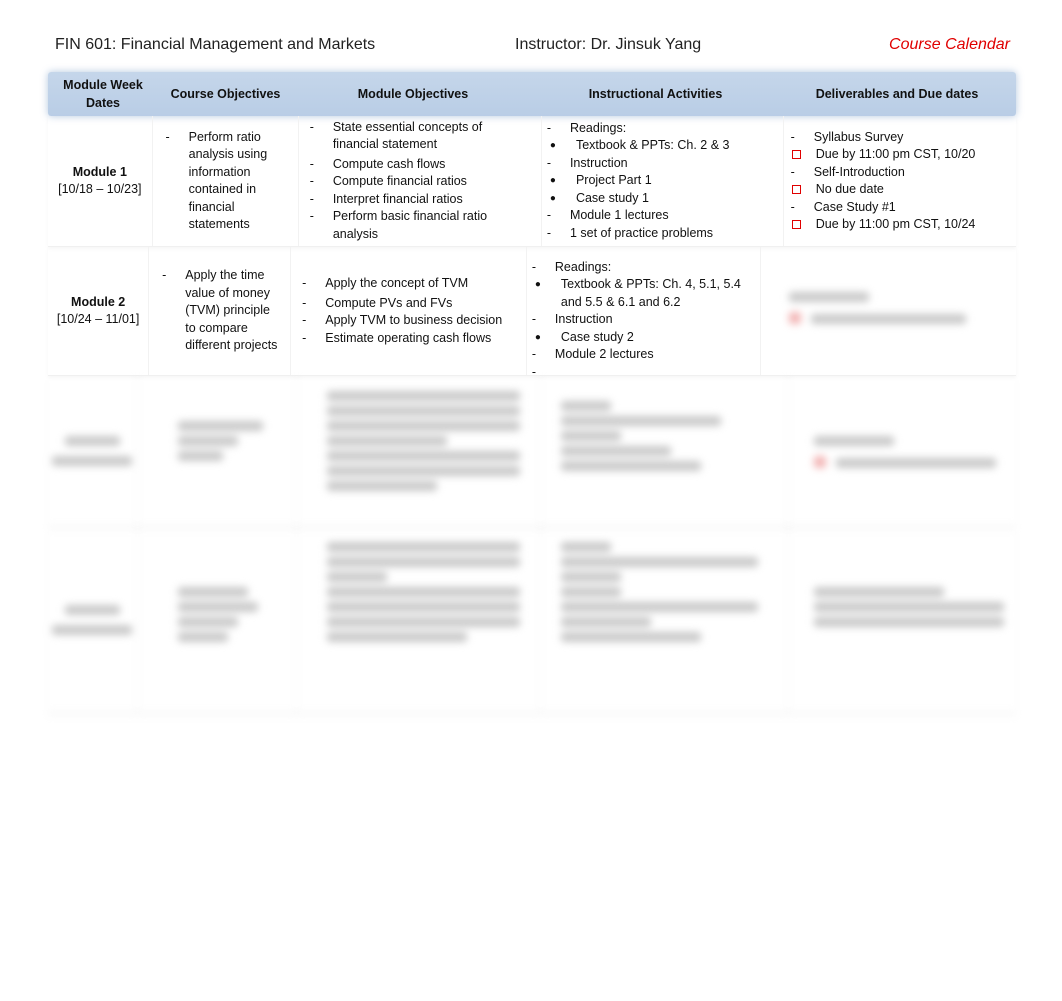  I want to click on list-item: - 1 set of practice problems, so click(657, 234).